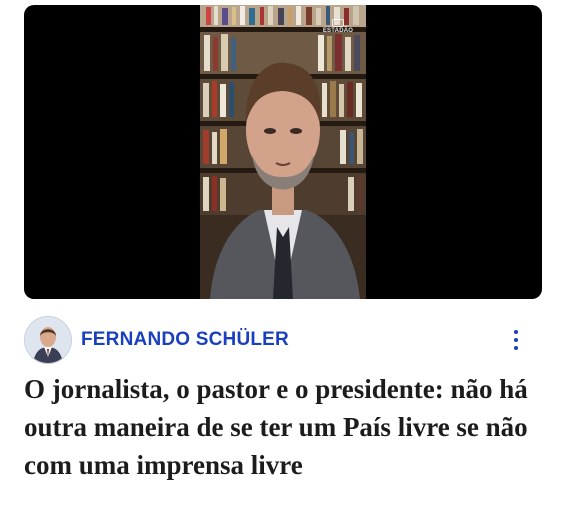  I want to click on author-name: FERNANDO SCHÜLER, so click(185, 340).